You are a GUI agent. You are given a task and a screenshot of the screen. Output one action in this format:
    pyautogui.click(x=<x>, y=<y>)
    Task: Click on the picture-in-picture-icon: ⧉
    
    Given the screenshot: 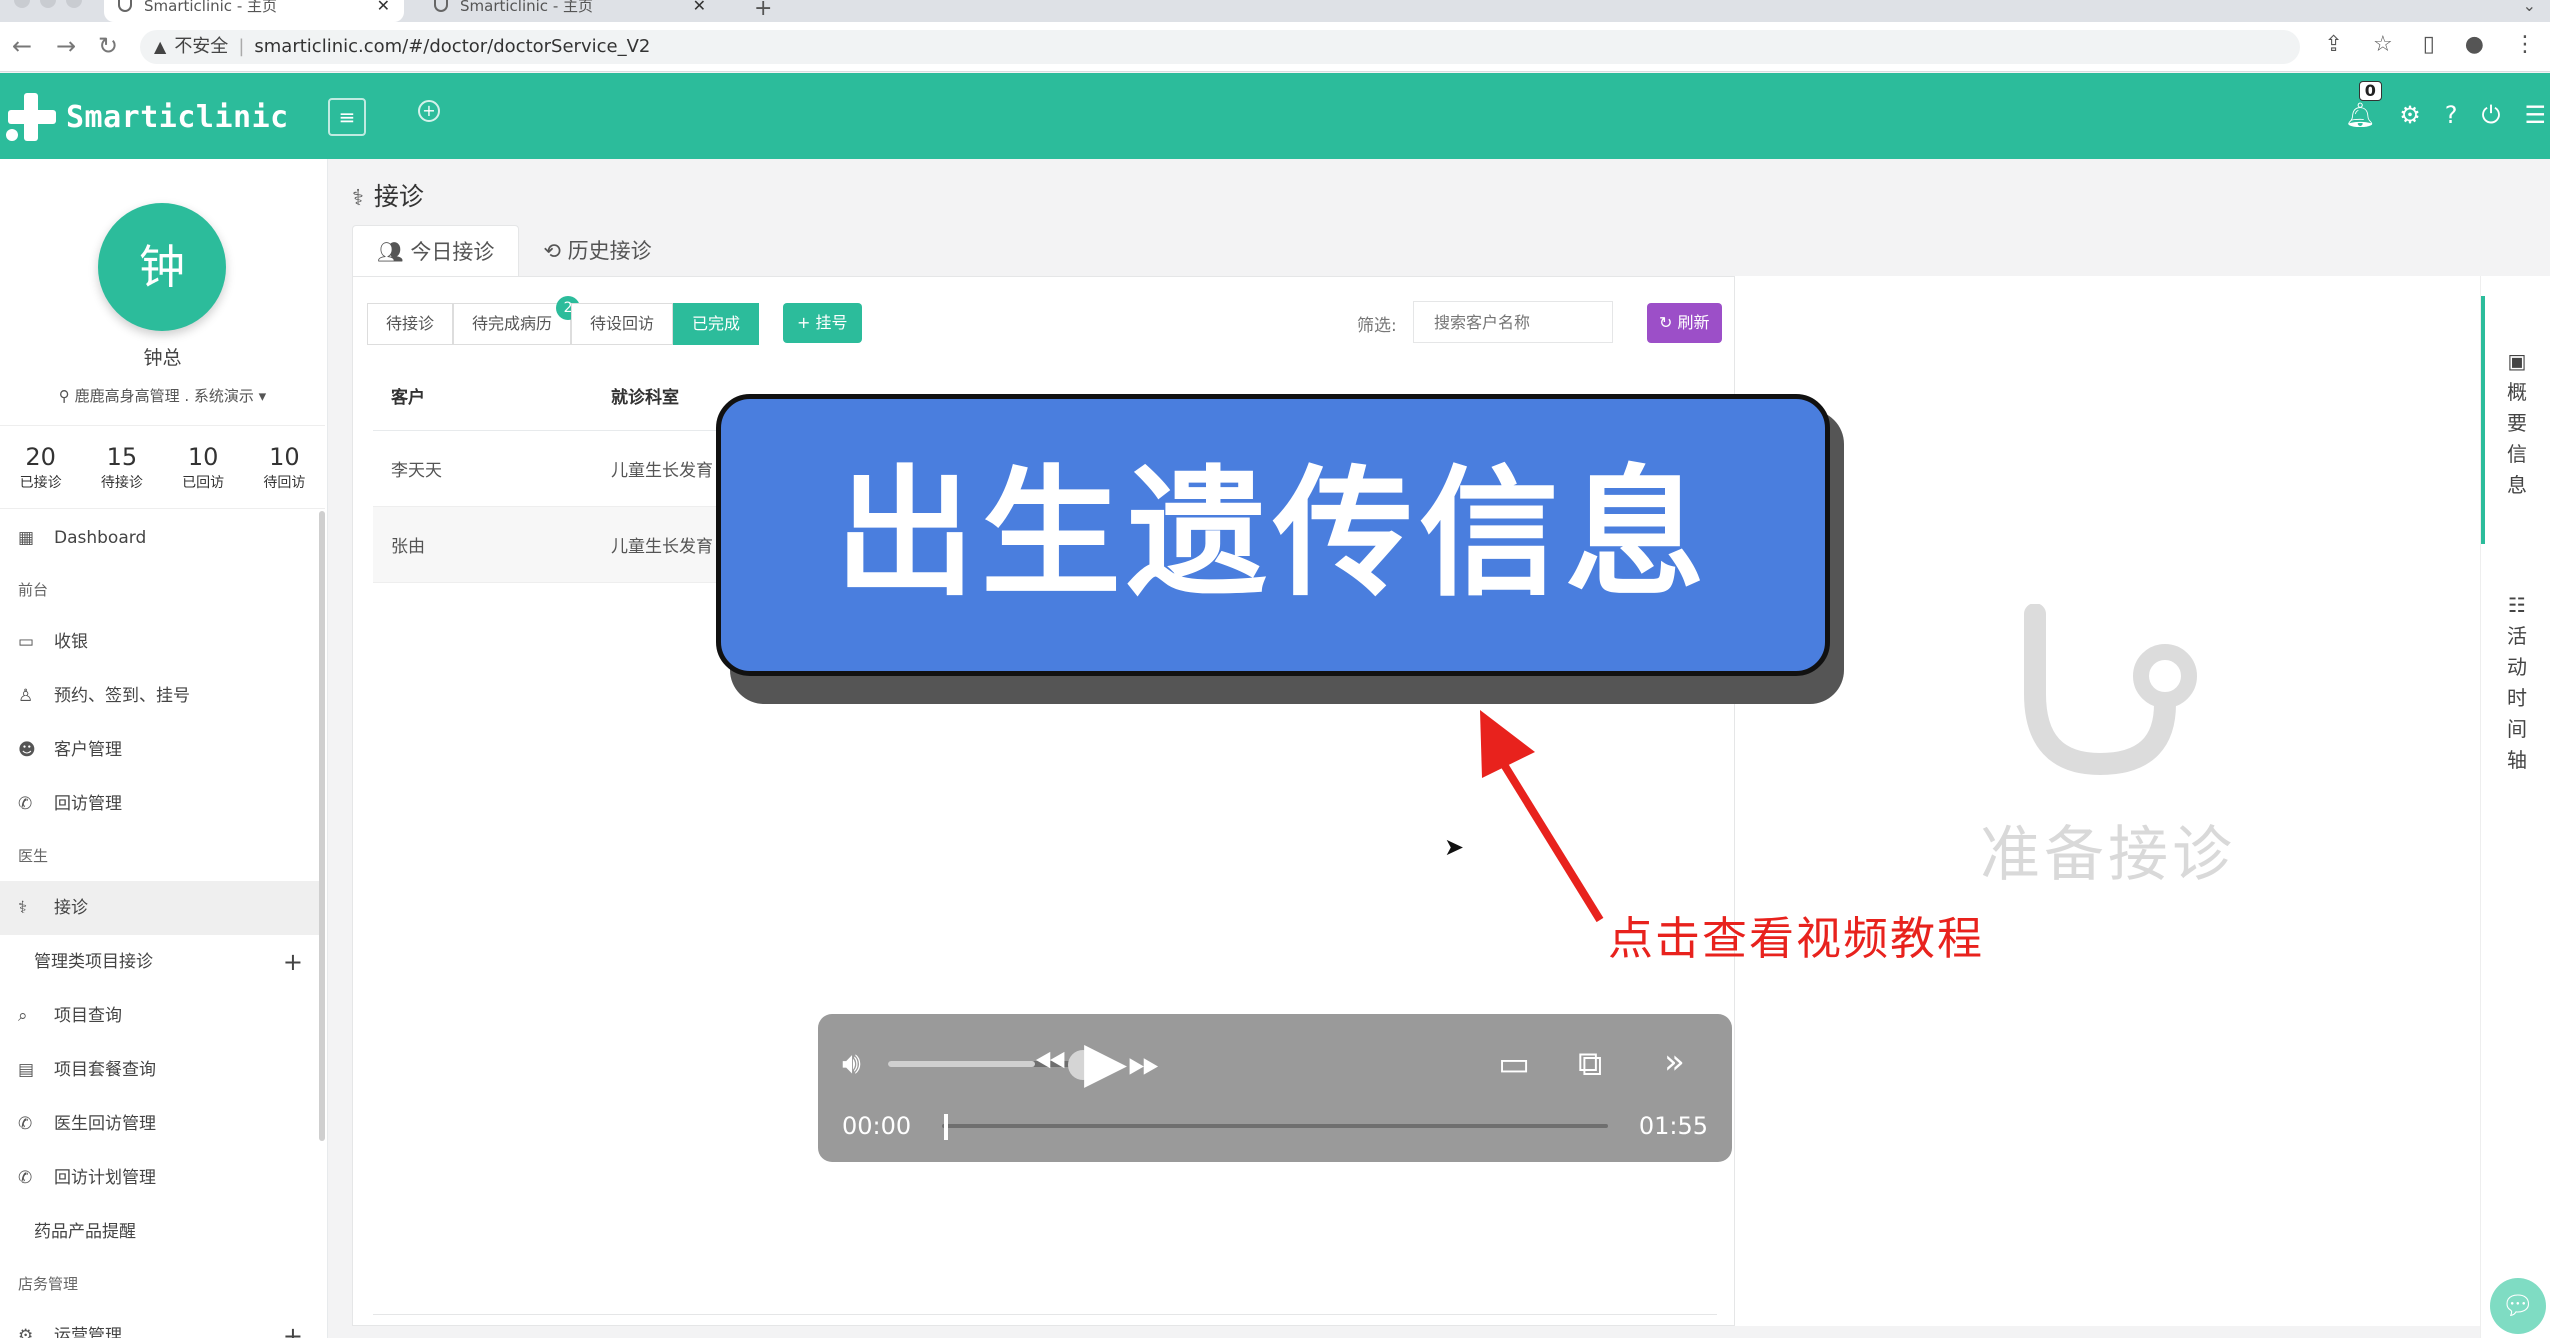 What is the action you would take?
    pyautogui.click(x=1590, y=1064)
    